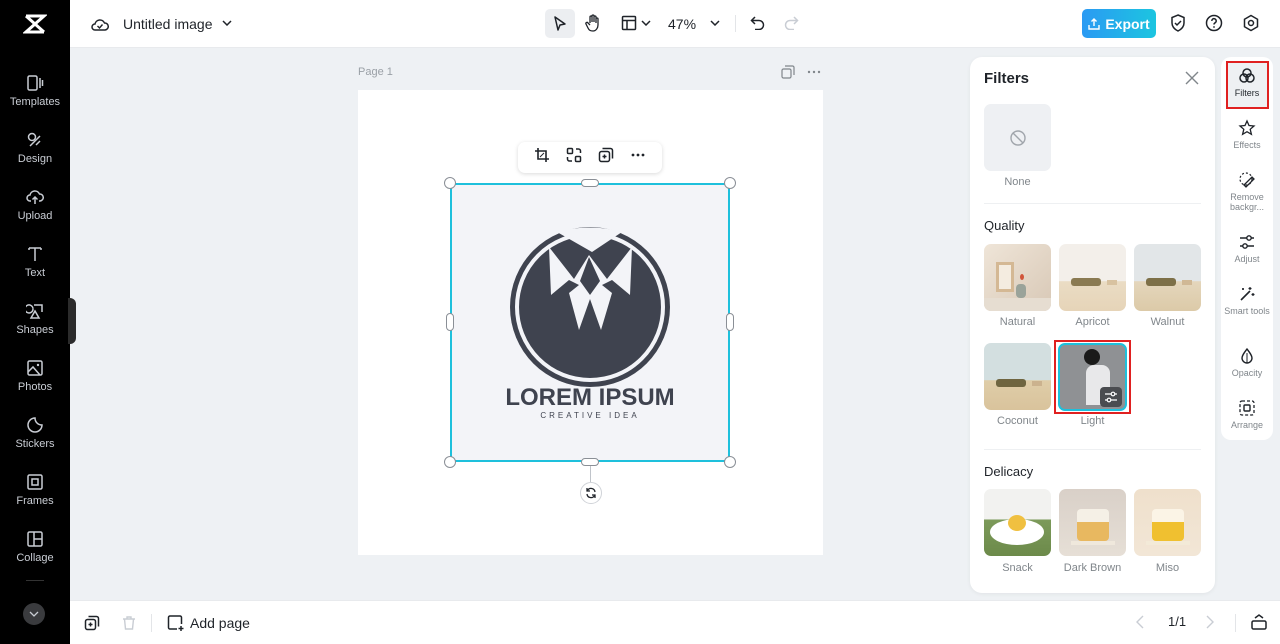 The width and height of the screenshot is (1280, 644). I want to click on resize-handle-bottom-right, so click(730, 462).